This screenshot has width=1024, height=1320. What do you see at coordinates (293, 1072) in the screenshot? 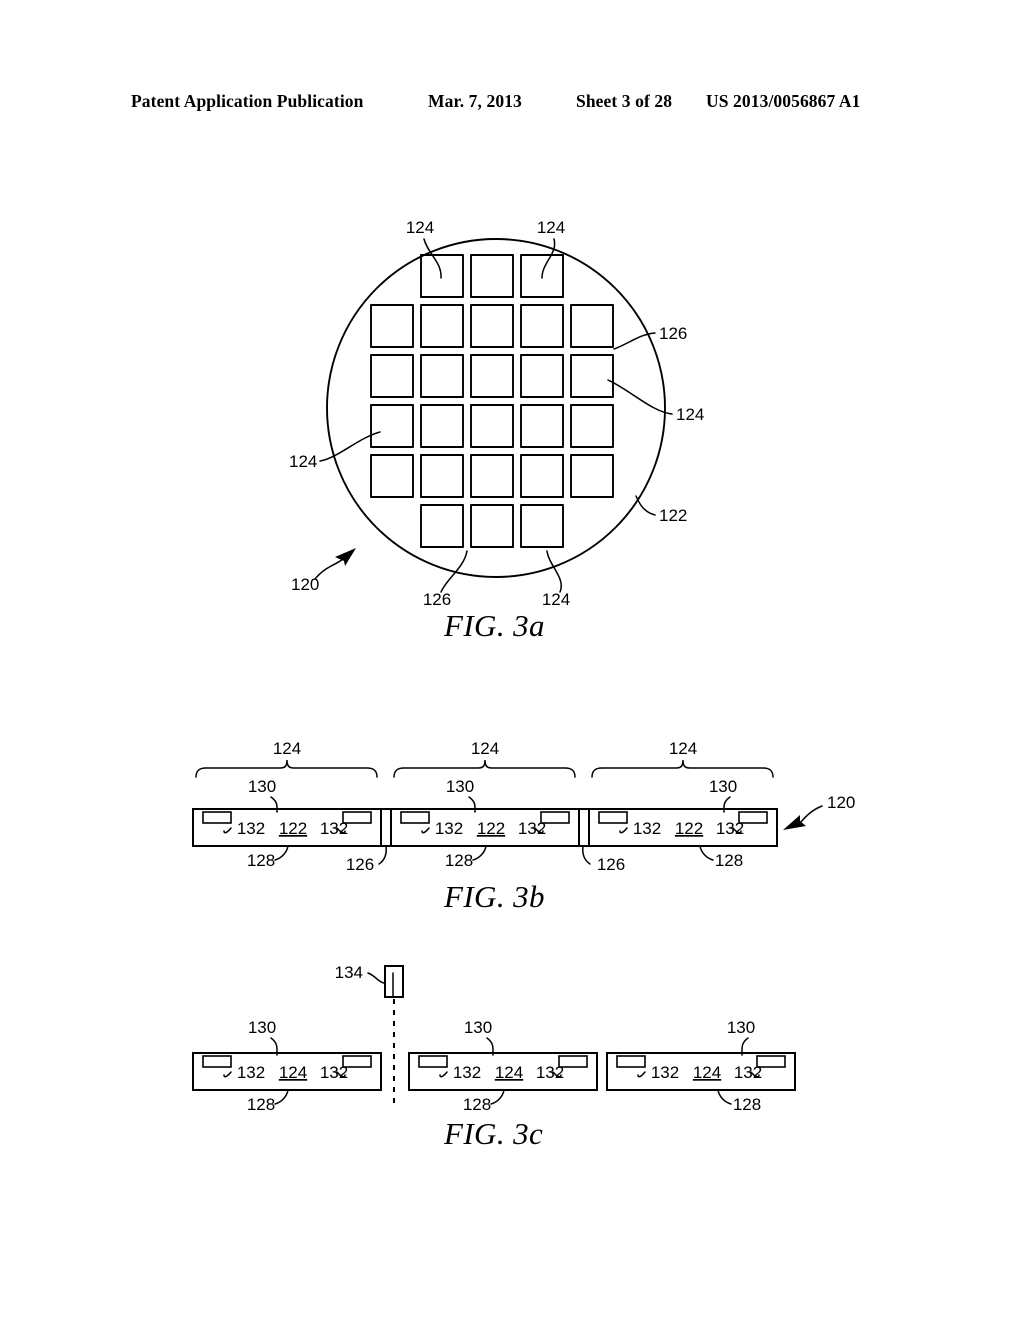
I see `ref-124c-1: 124` at bounding box center [293, 1072].